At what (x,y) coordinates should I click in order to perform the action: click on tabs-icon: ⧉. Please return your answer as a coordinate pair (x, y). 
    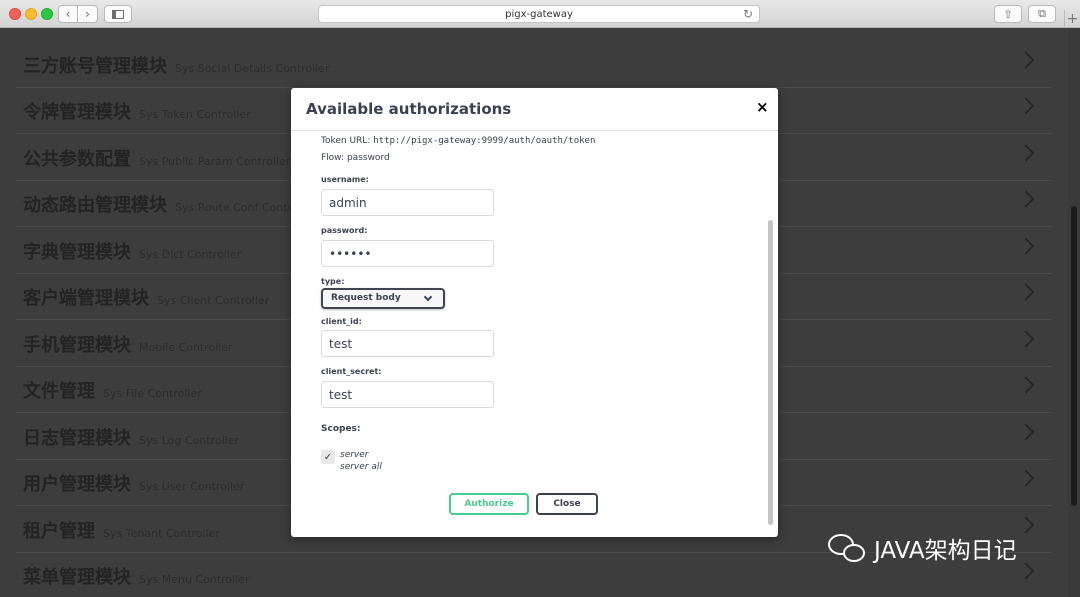
    Looking at the image, I should click on (1042, 13).